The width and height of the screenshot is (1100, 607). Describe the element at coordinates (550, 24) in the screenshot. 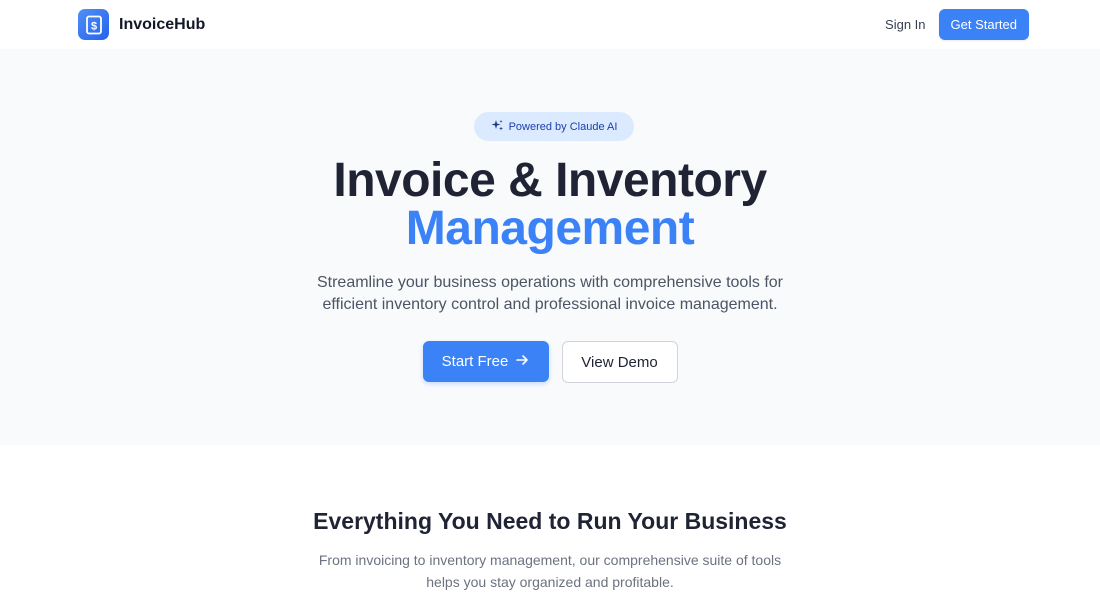

I see `top-navbar: $ InvoiceHub Sign In Get Started` at that location.